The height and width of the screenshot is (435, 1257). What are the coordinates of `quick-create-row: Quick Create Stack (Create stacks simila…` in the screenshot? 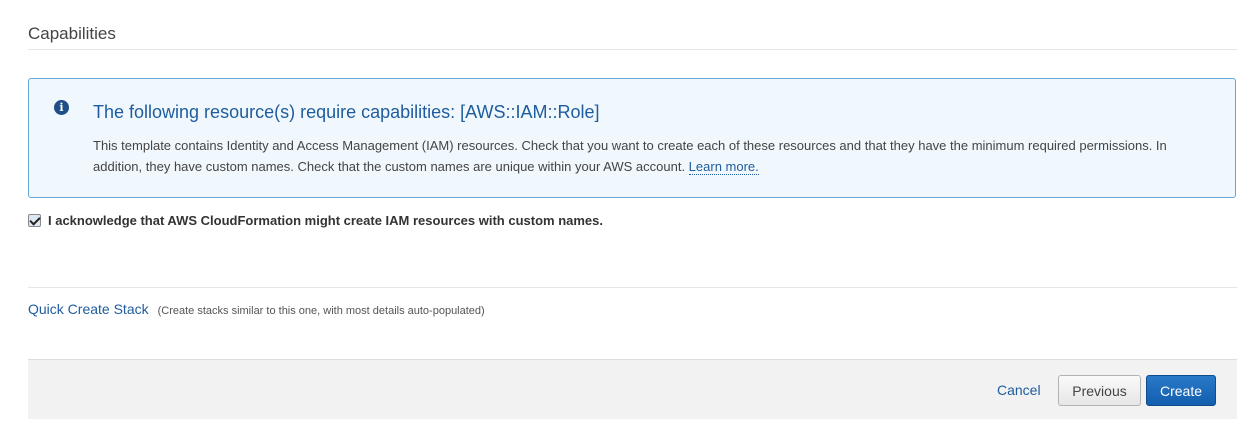 It's located at (256, 309).